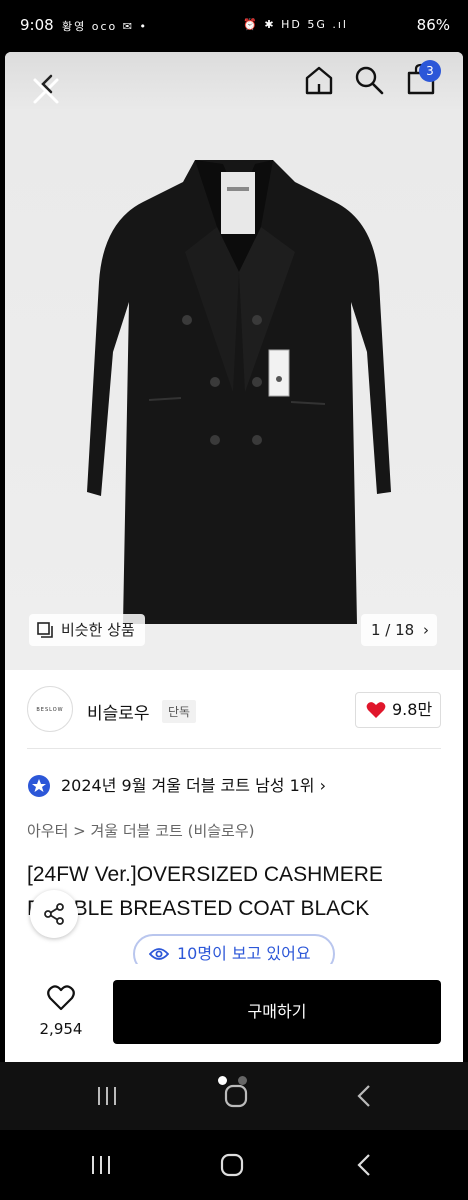 Image resolution: width=468 pixels, height=1200 pixels. What do you see at coordinates (295, 24) in the screenshot?
I see `system-icons: ⏰ ✱ HD 5G .ıl` at bounding box center [295, 24].